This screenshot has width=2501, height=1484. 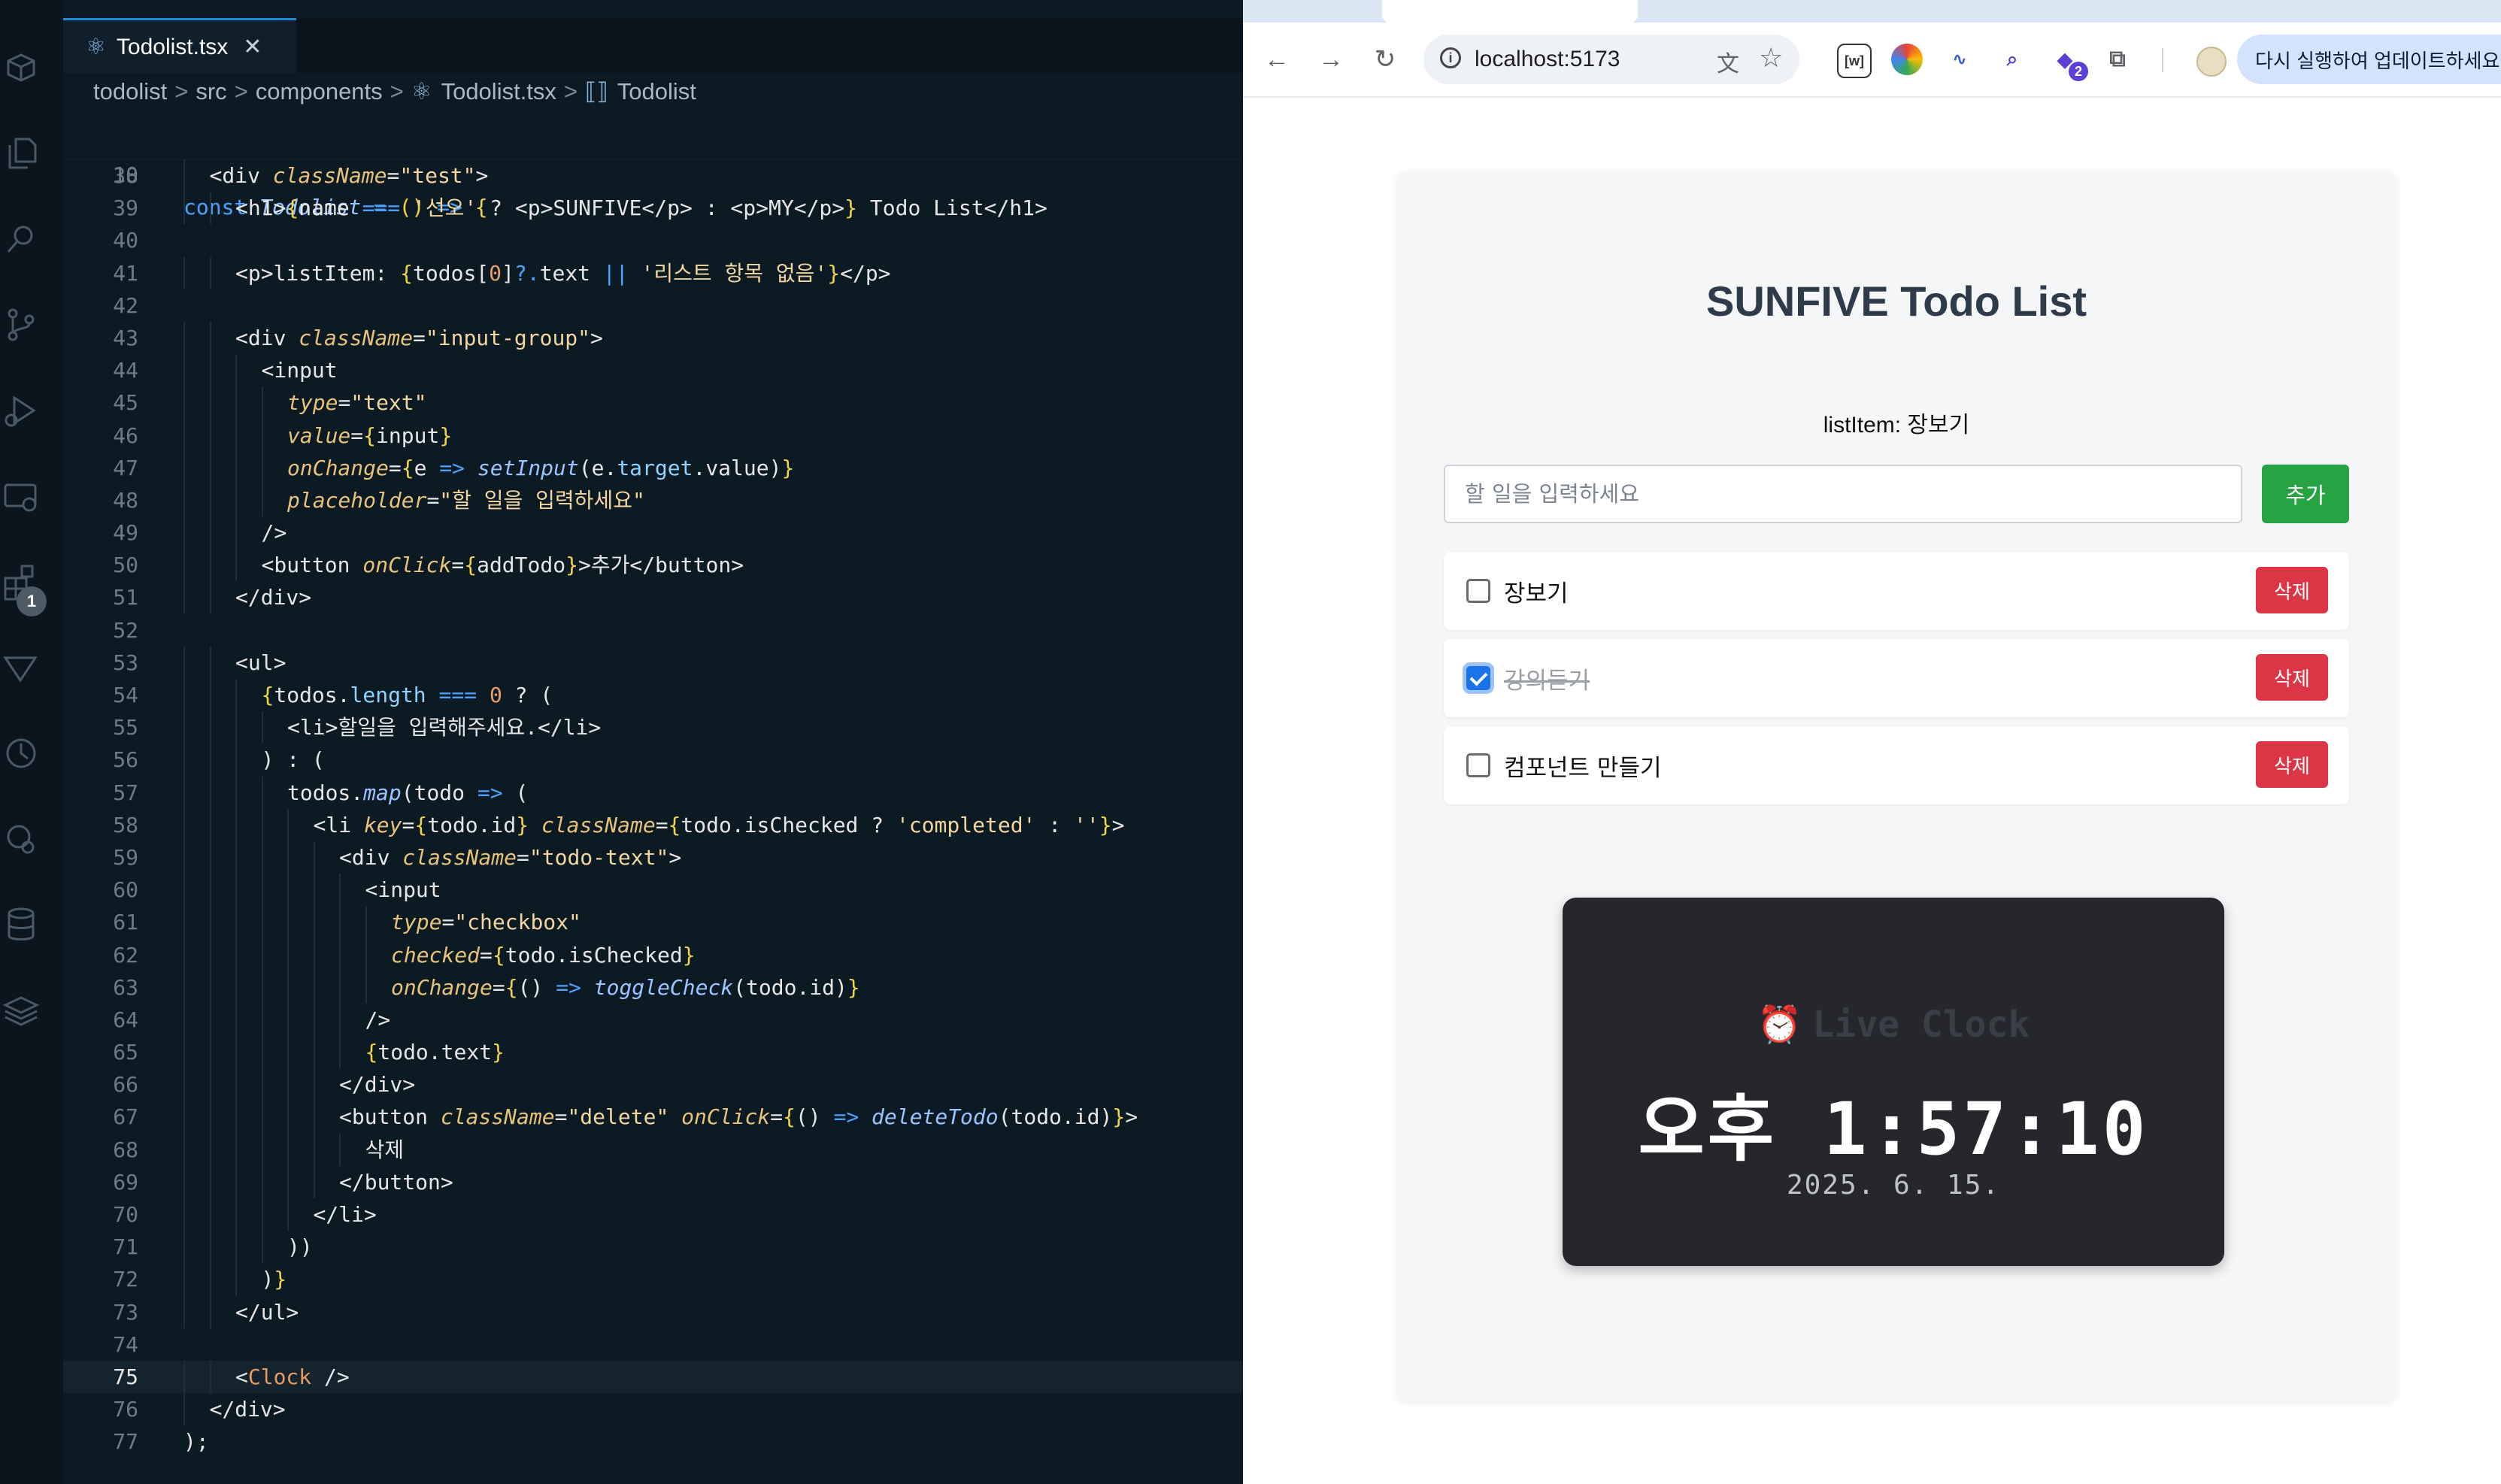 What do you see at coordinates (21, 839) in the screenshot?
I see `accounts-settings-icon` at bounding box center [21, 839].